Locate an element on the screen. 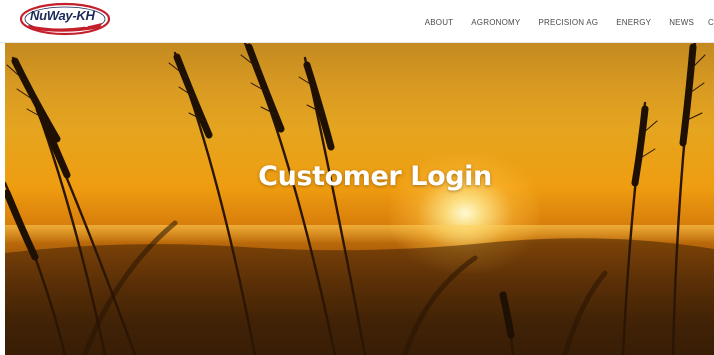 The height and width of the screenshot is (355, 714). logo: NuWay-KH COOPERATIVE is located at coordinates (65, 19).